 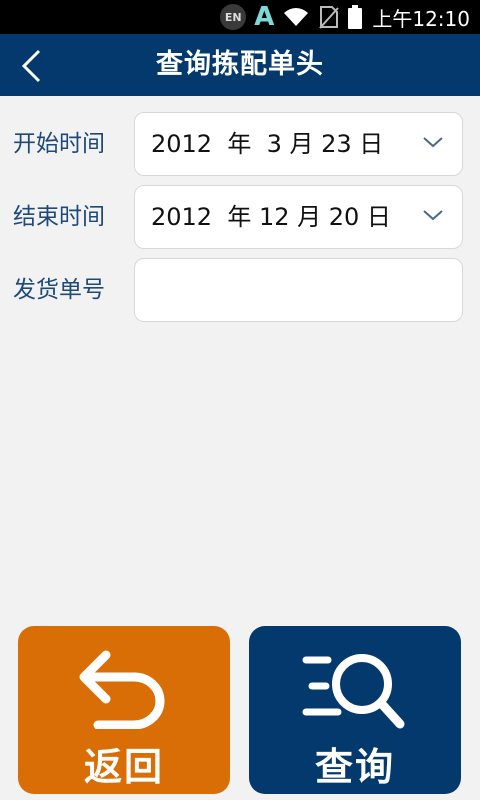 I want to click on back-button: 返回, so click(x=124, y=710).